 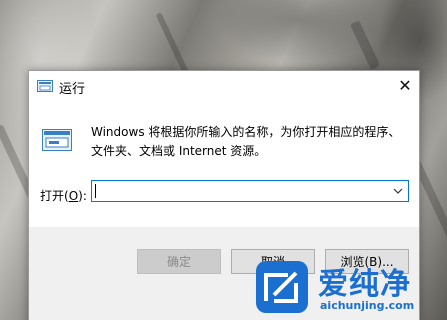 I want to click on dialog-titlebar: 运行 ✕, so click(x=224, y=87).